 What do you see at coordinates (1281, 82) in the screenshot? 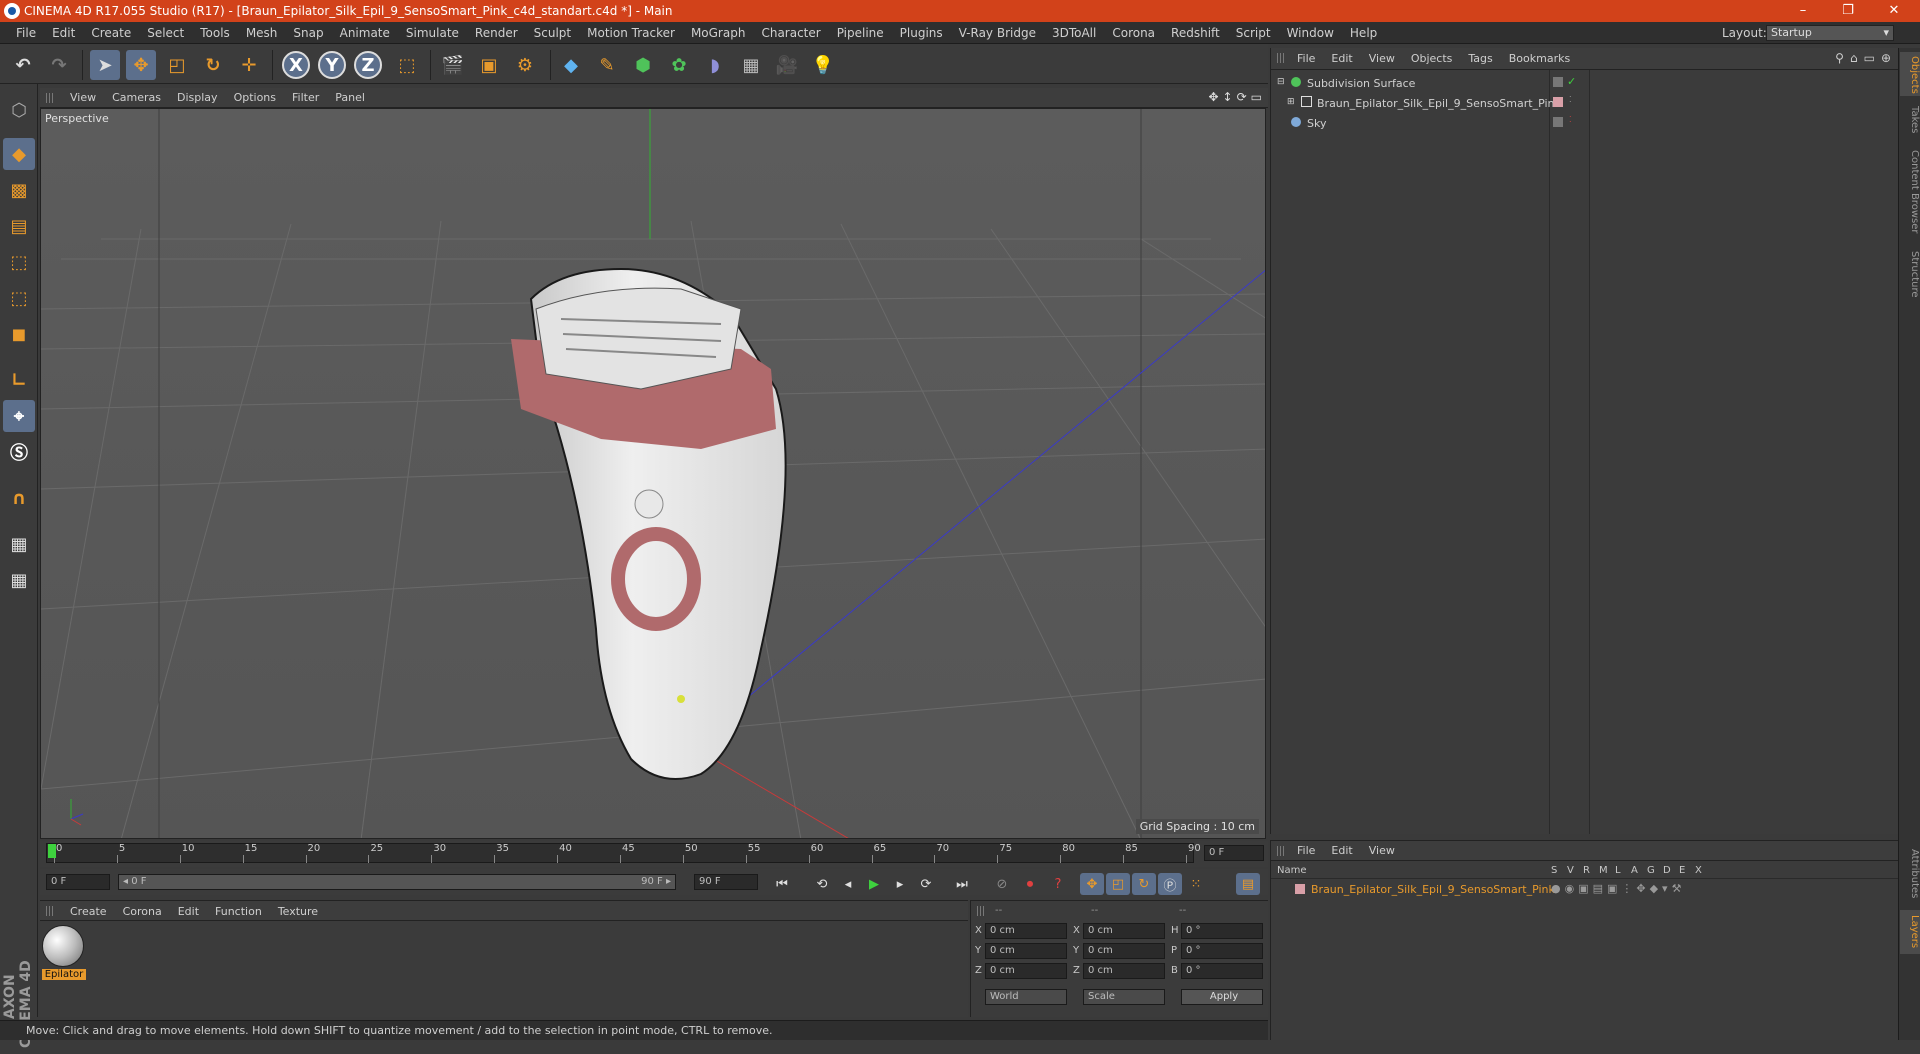
I see `collapse-icon: ⊟` at bounding box center [1281, 82].